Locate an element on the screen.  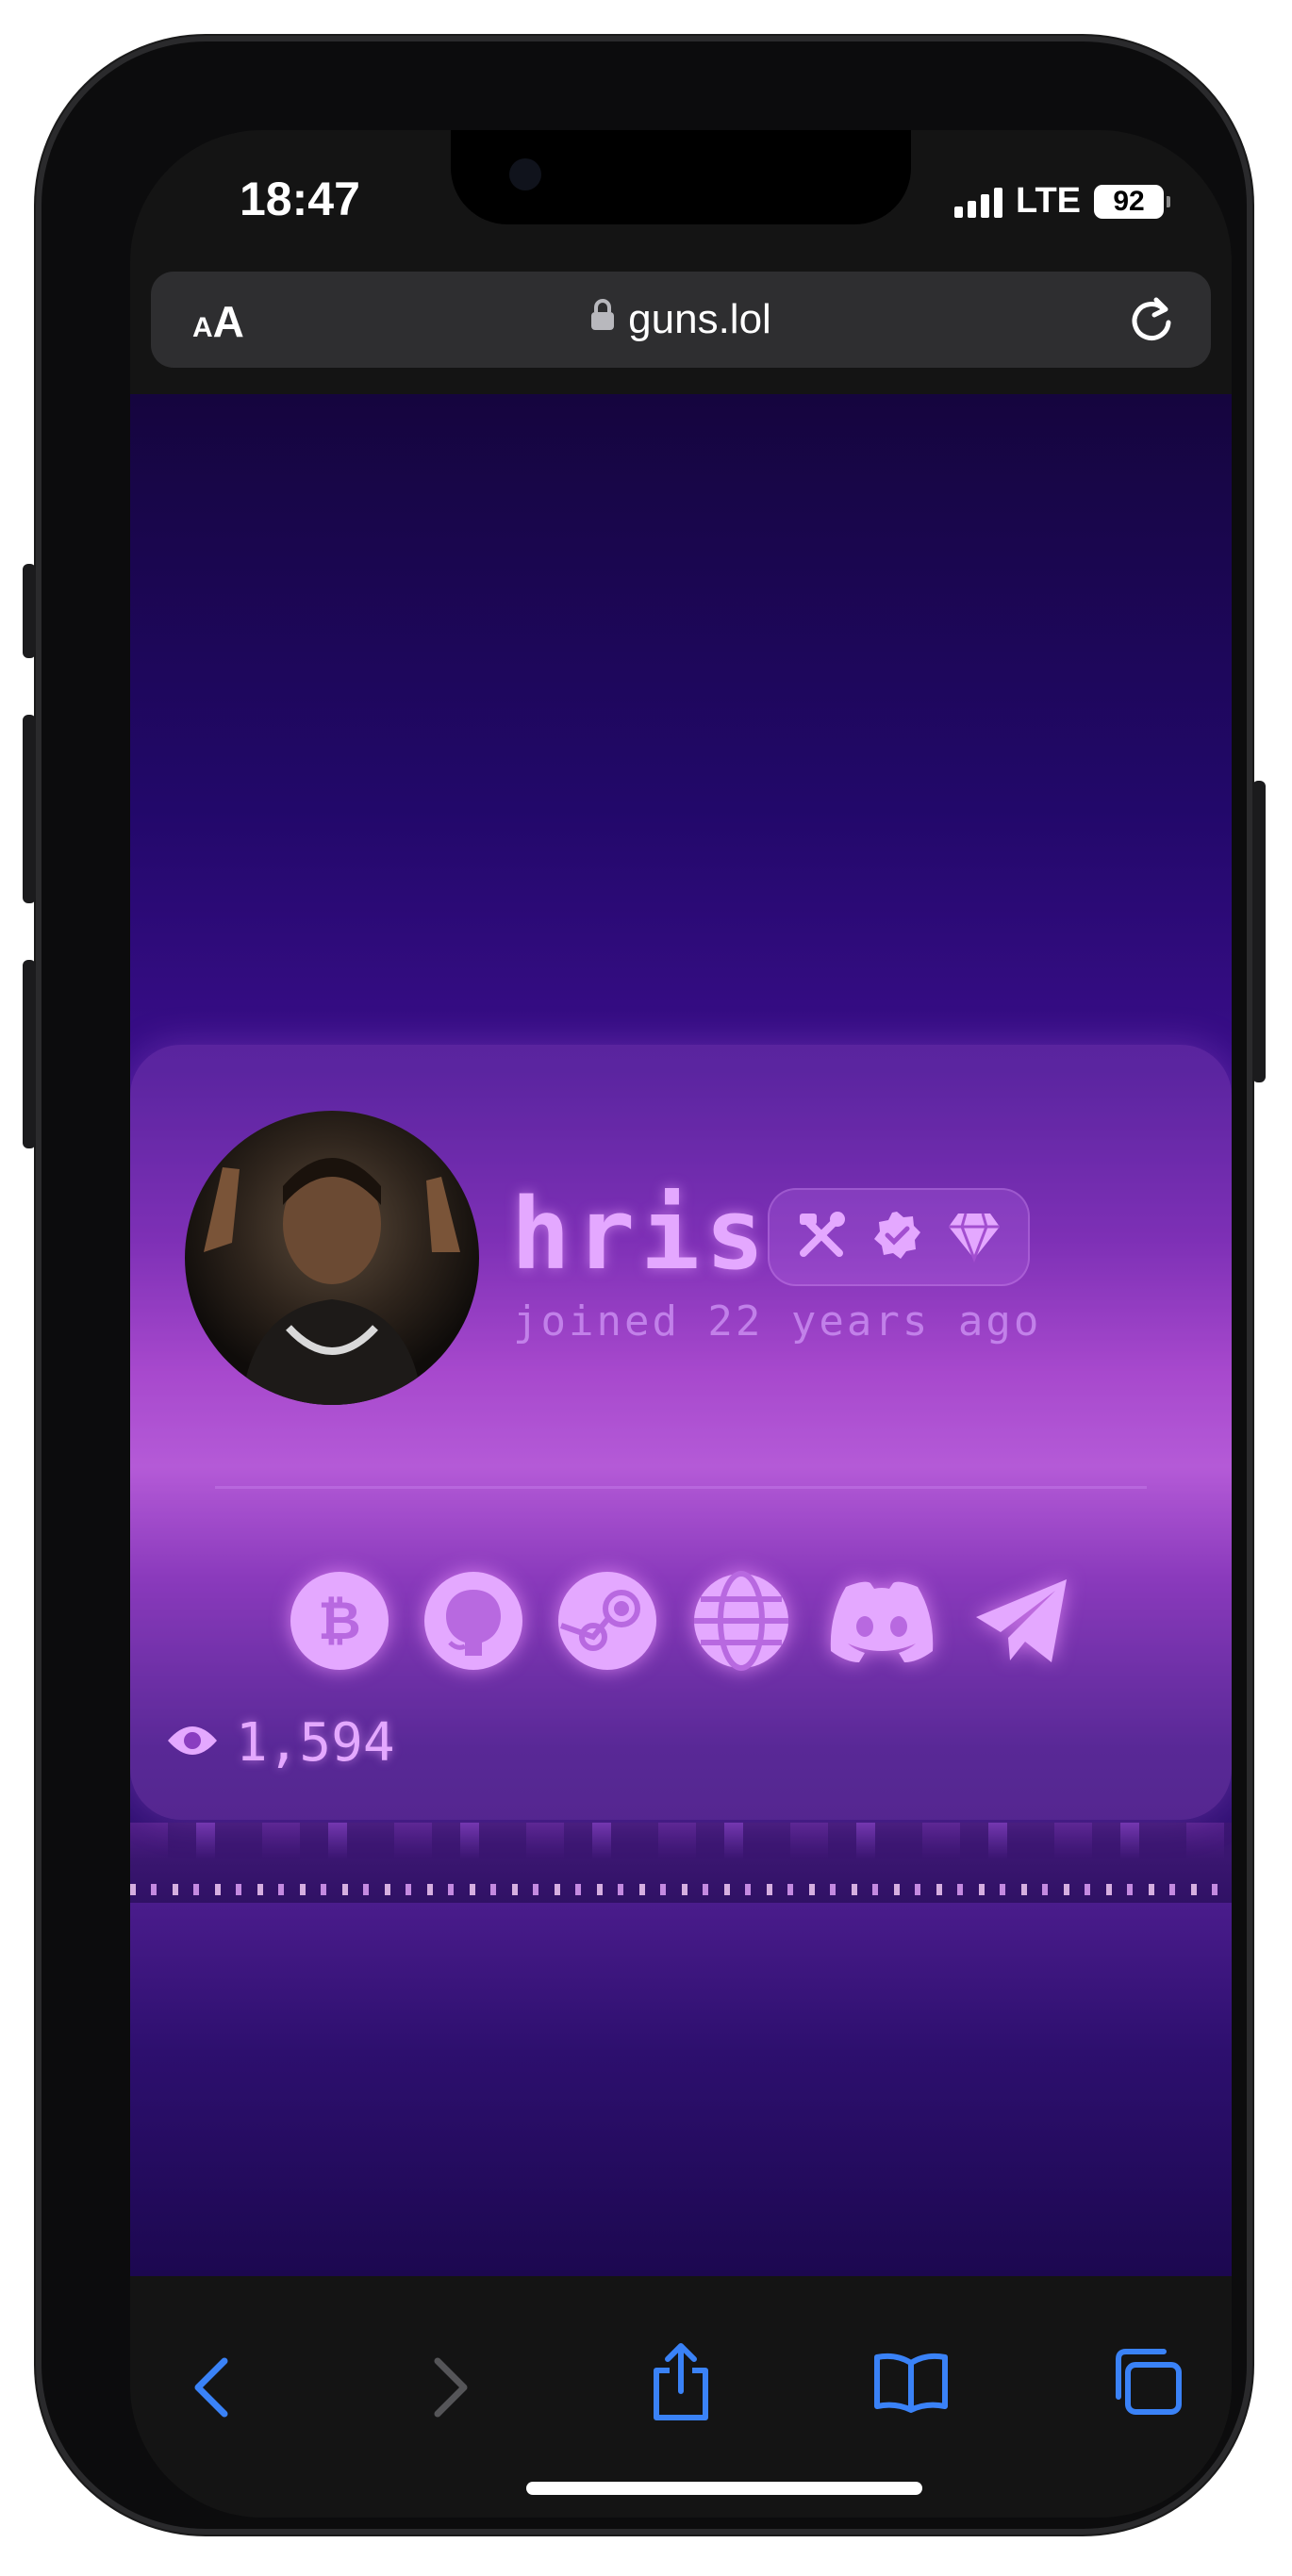
username: hris is located at coordinates (640, 1234).